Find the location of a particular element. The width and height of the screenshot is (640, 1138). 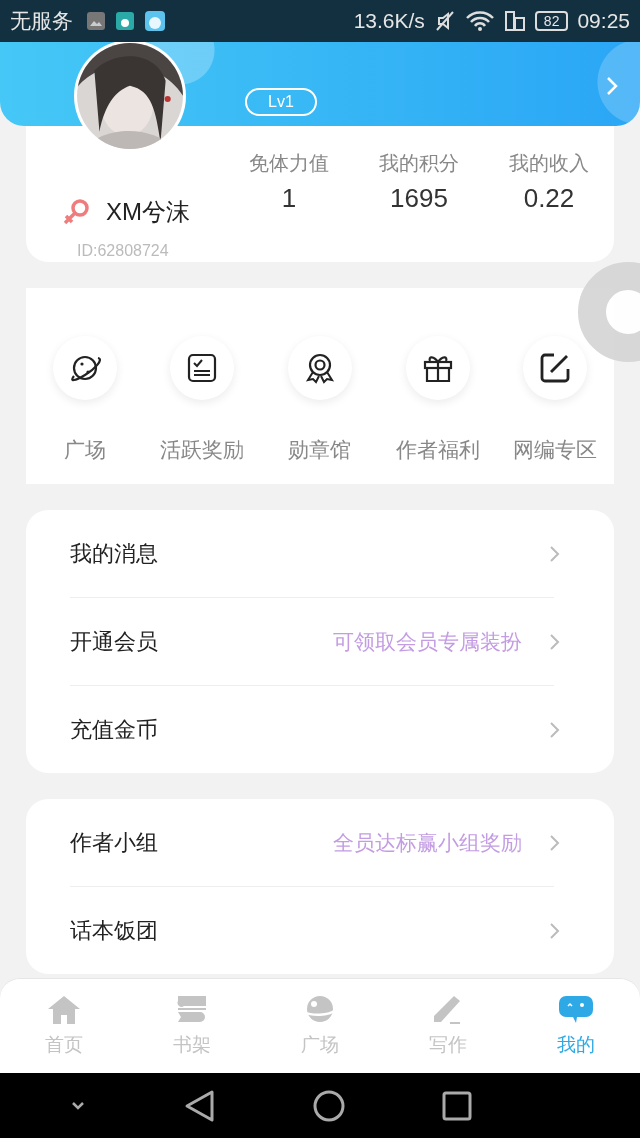

menu-item: 我的消息 is located at coordinates (320, 553).